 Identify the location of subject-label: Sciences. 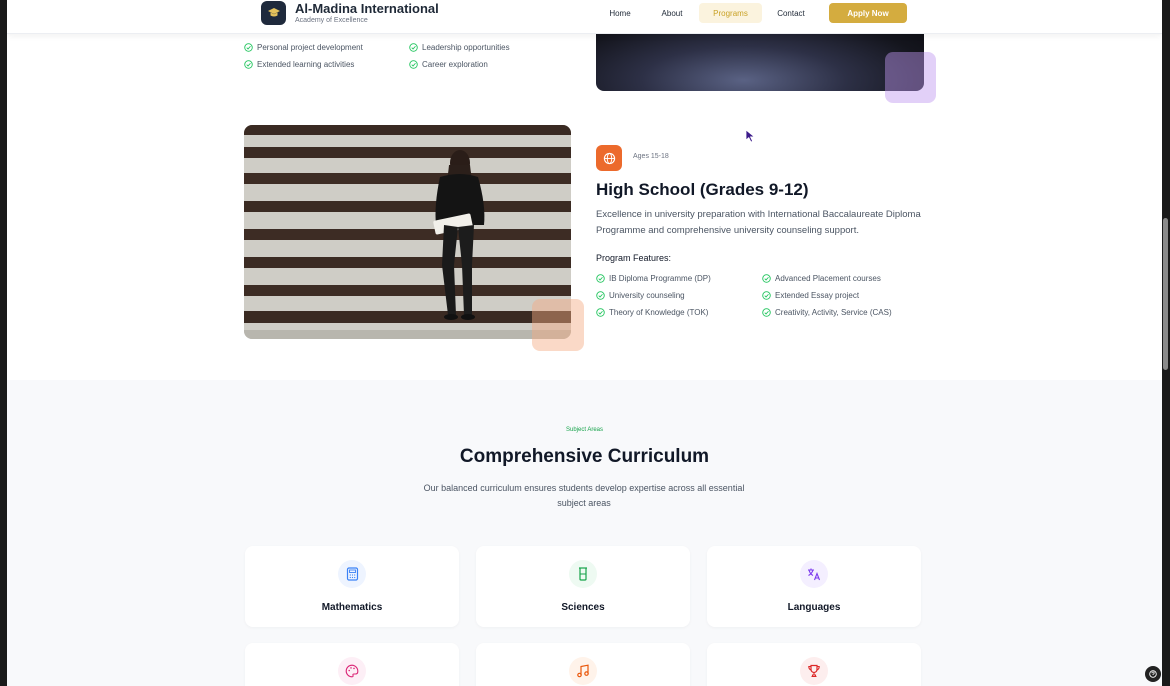
(583, 607).